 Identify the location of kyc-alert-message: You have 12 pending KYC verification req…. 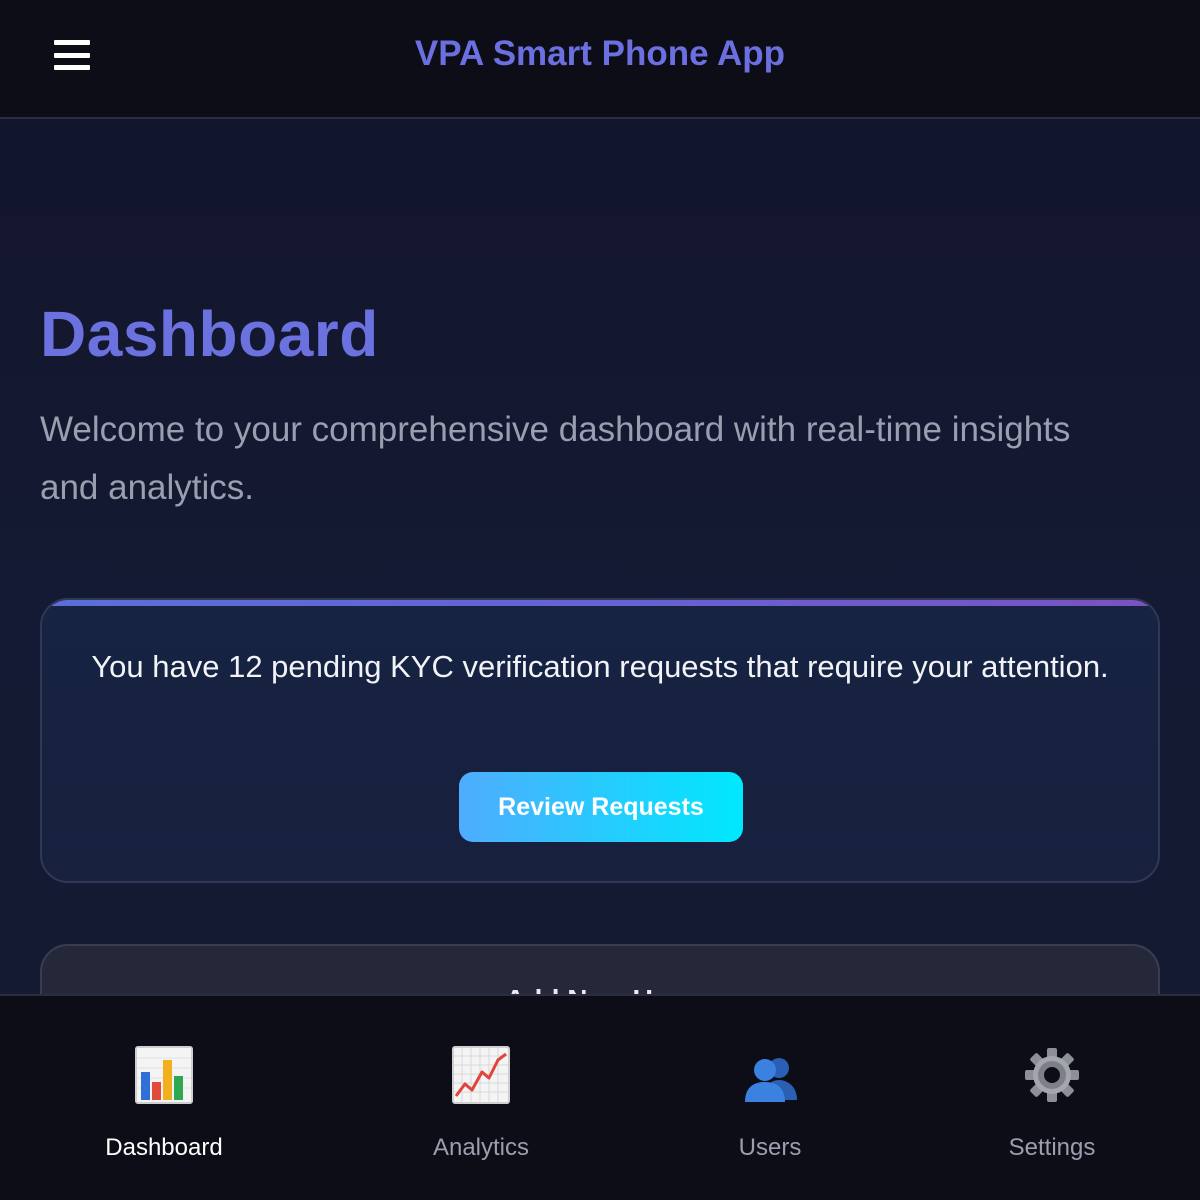
(600, 666).